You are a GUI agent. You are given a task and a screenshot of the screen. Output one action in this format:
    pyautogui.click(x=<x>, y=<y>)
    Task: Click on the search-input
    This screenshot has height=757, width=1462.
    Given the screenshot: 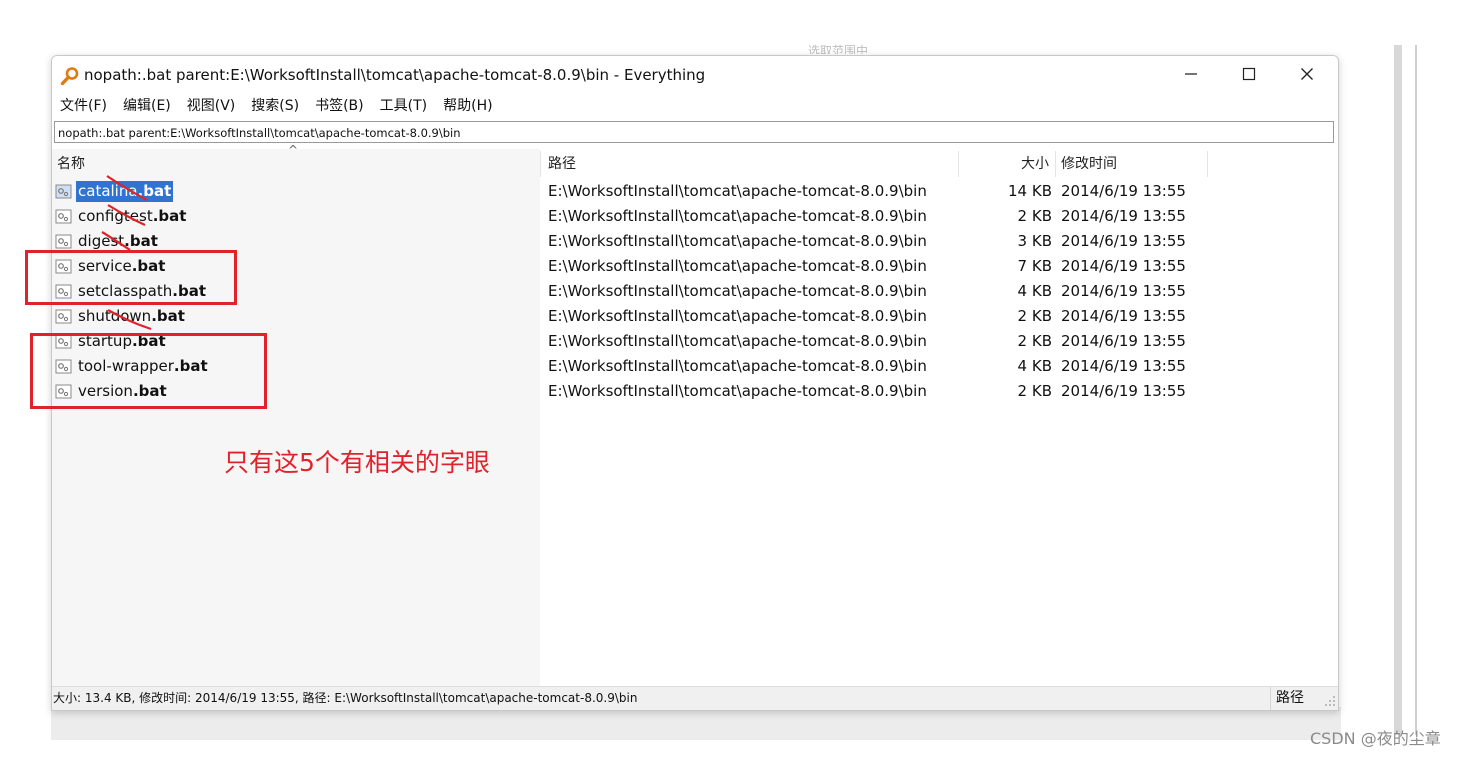 What is the action you would take?
    pyautogui.click(x=694, y=133)
    